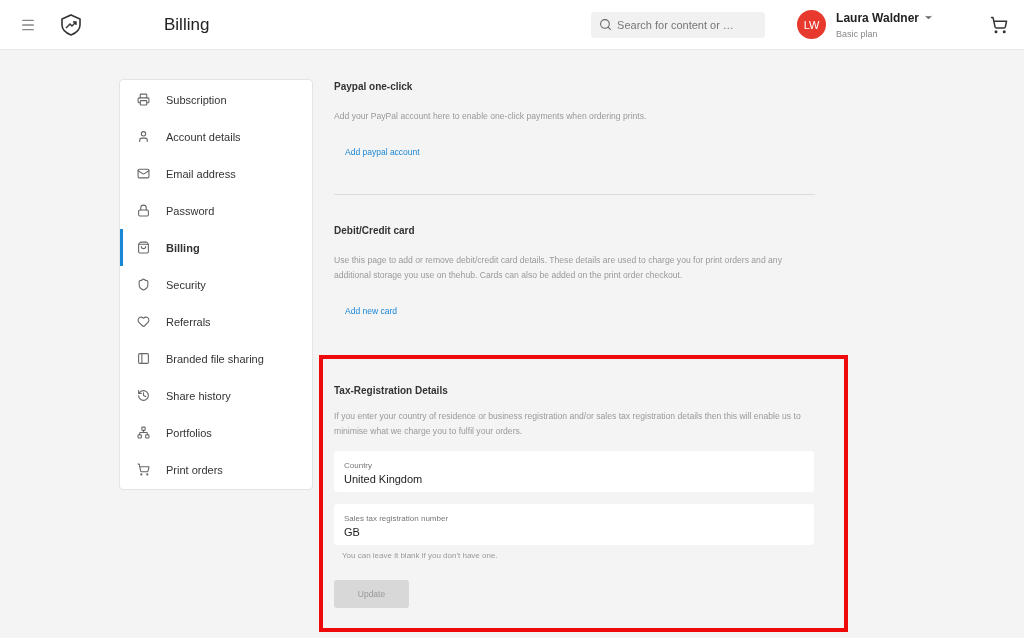 This screenshot has height=638, width=1024. What do you see at coordinates (216, 173) in the screenshot?
I see `sidebar-item: Email address` at bounding box center [216, 173].